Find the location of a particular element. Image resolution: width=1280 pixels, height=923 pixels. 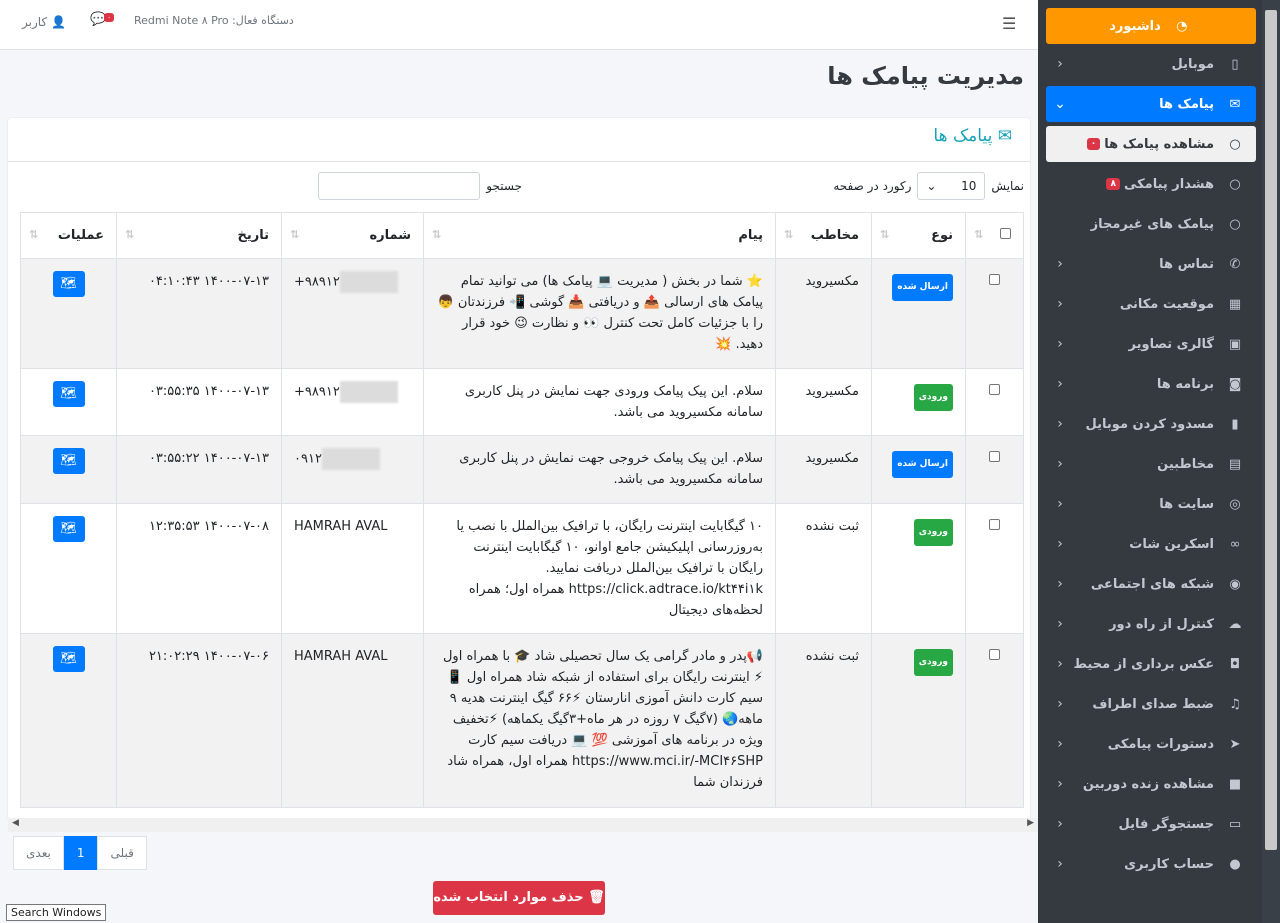

sidebar-item-camera: ◘ عکس برداری از محیط ‹ is located at coordinates (1151, 664).